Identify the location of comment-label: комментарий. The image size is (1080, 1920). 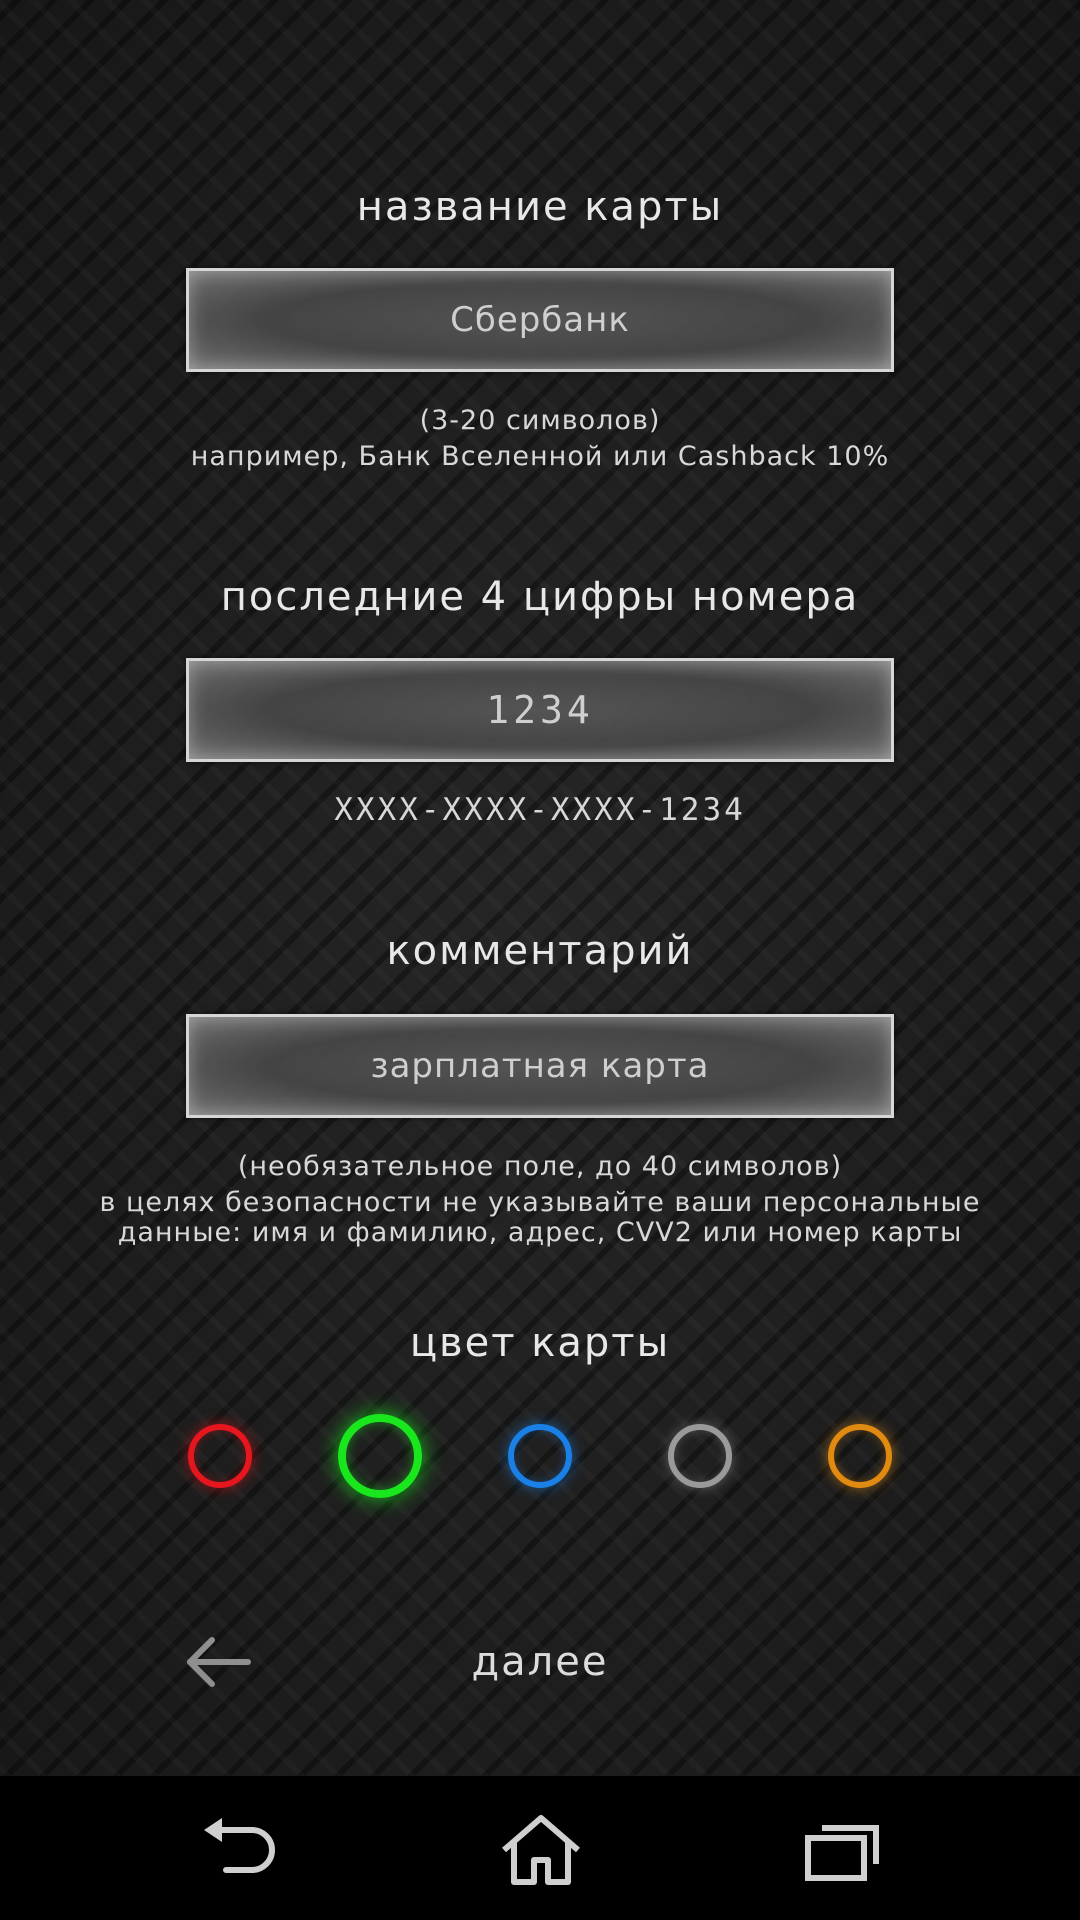
(540, 951).